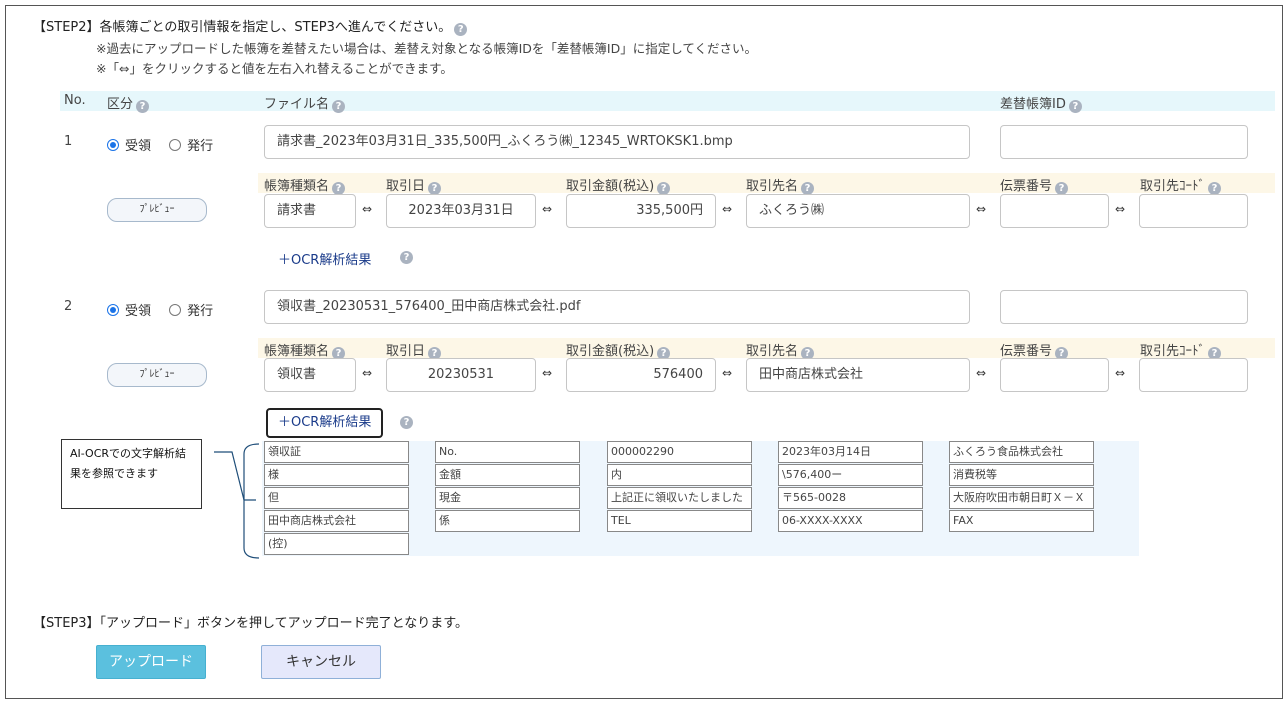  Describe the element at coordinates (679, 521) in the screenshot. I see `ocr-cell: TEL` at that location.